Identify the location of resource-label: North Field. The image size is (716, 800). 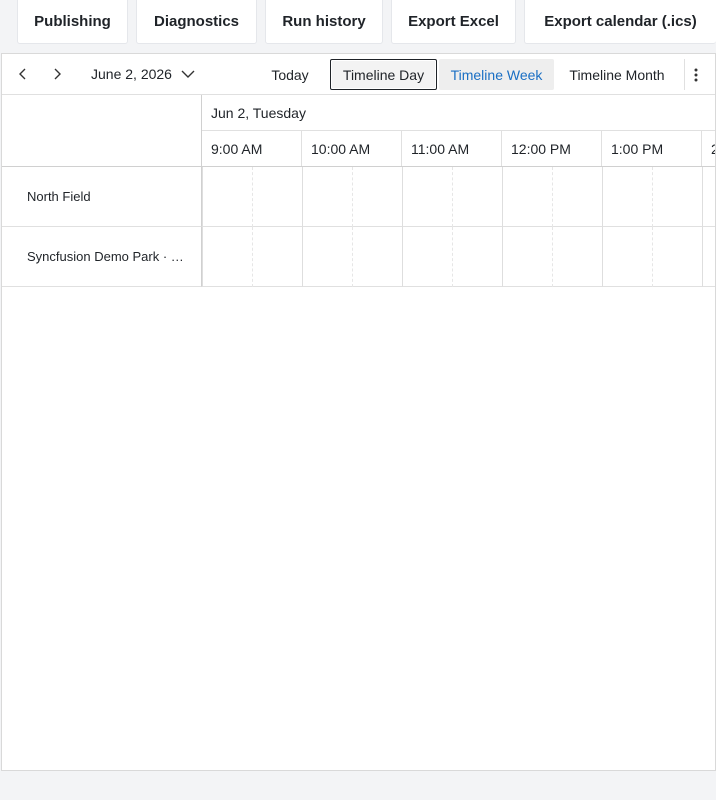
(59, 196).